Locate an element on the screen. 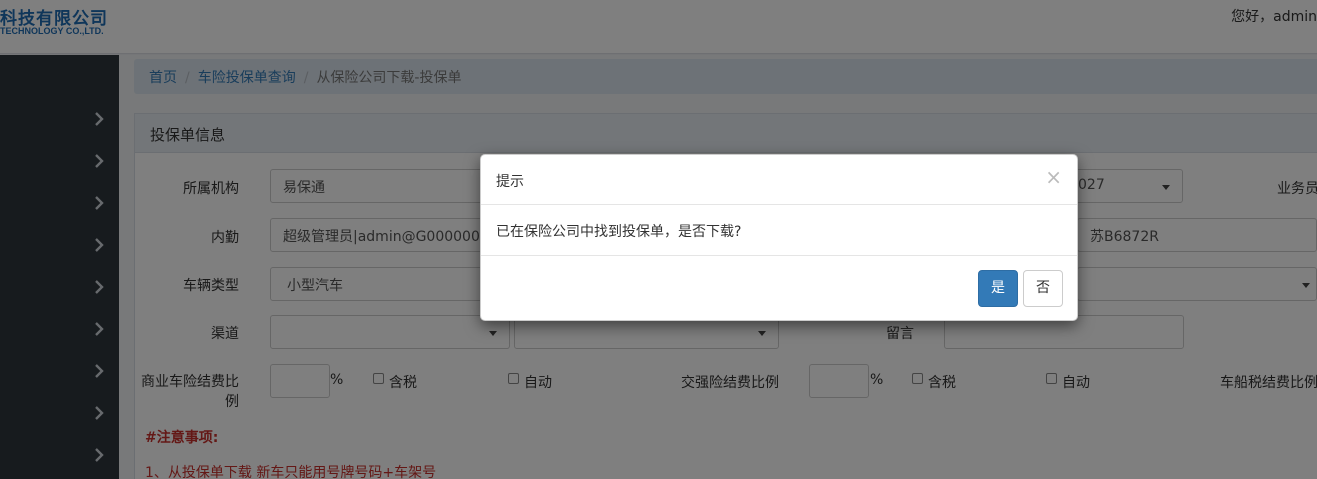  dialog-header: 提示 × is located at coordinates (779, 180).